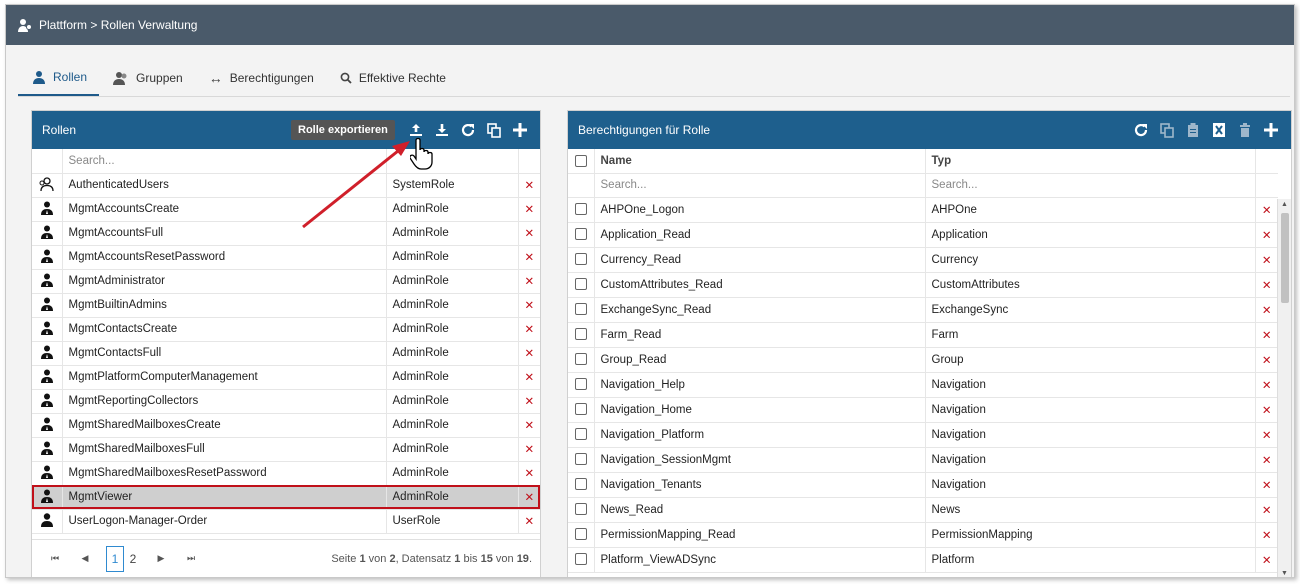 Image resolution: width=1300 pixels, height=584 pixels. I want to click on permission-row: Navigation_SessionMgmt Navigation ✕, so click(923, 460).